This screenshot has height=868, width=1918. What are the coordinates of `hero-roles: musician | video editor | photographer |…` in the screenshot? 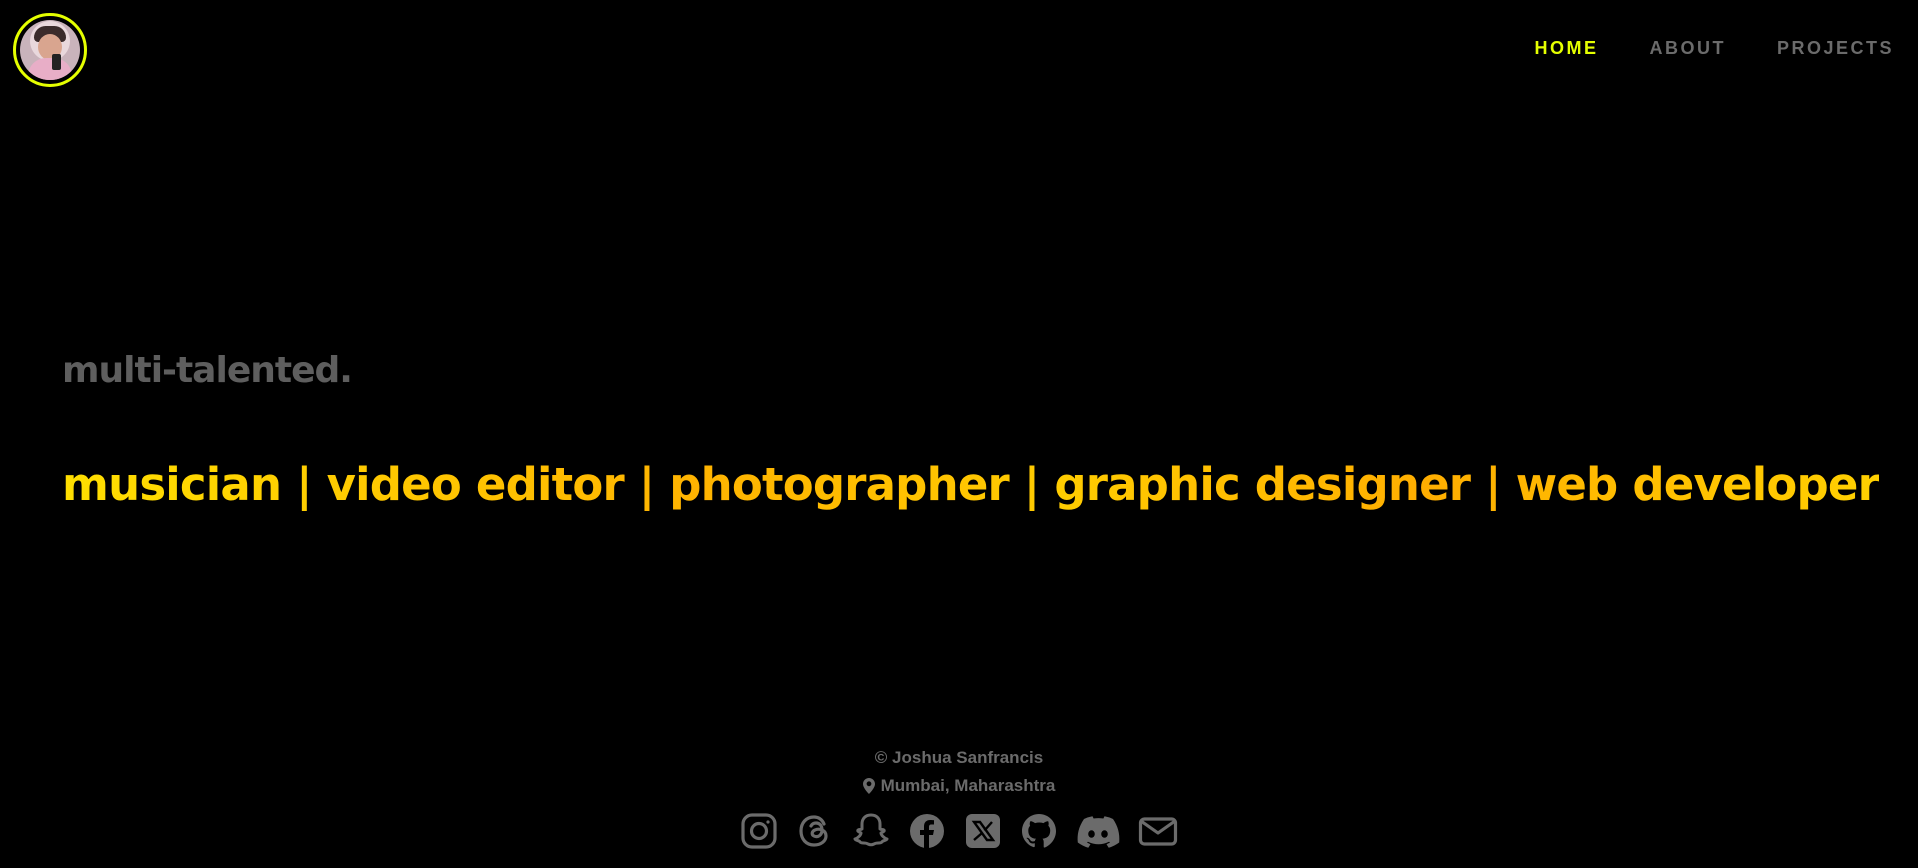 It's located at (971, 484).